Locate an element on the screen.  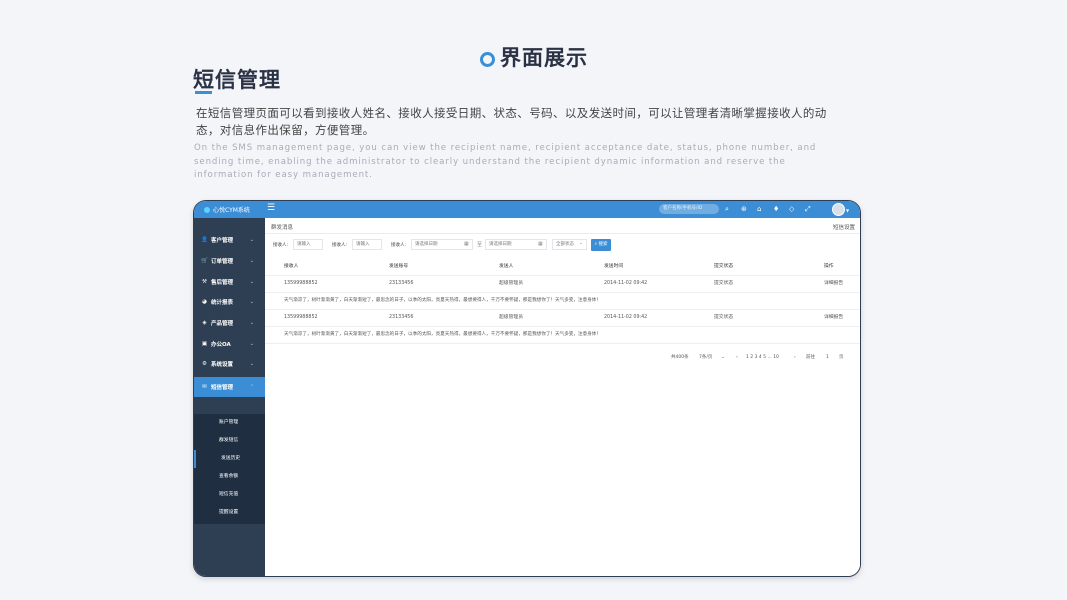
avatar is located at coordinates (838, 209).